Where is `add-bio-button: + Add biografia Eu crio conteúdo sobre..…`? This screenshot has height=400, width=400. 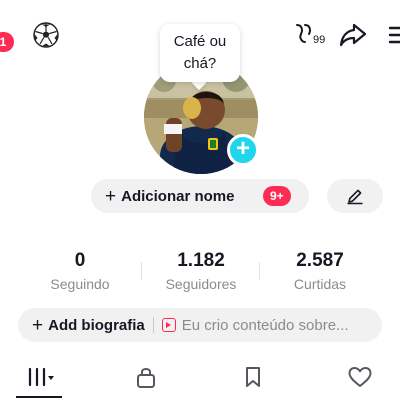 add-bio-button: + Add biografia Eu crio conteúdo sobre..… is located at coordinates (200, 325).